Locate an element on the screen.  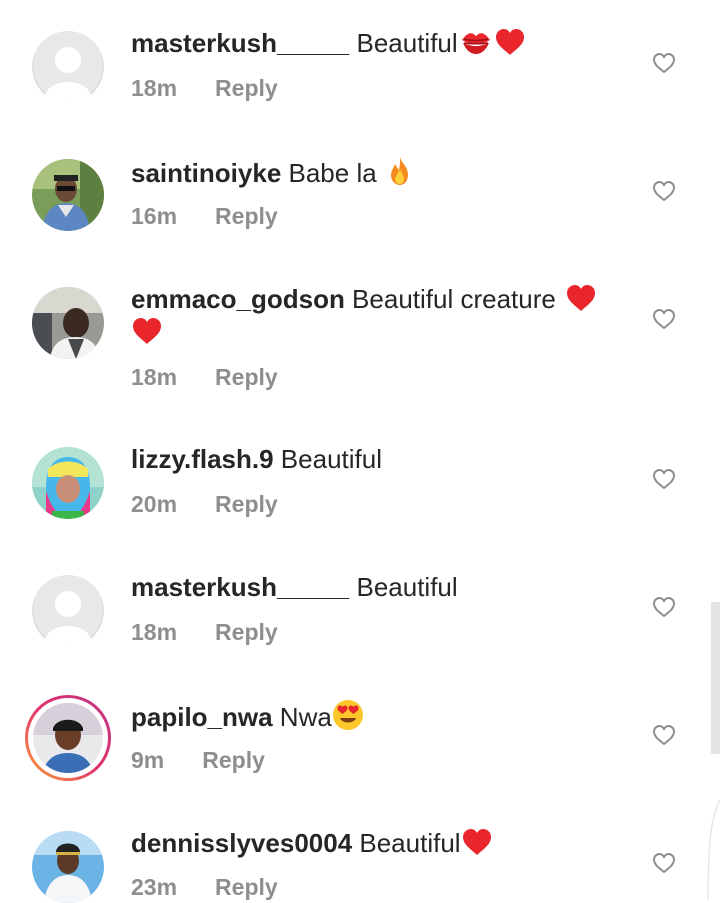
fire-icon is located at coordinates (399, 171).